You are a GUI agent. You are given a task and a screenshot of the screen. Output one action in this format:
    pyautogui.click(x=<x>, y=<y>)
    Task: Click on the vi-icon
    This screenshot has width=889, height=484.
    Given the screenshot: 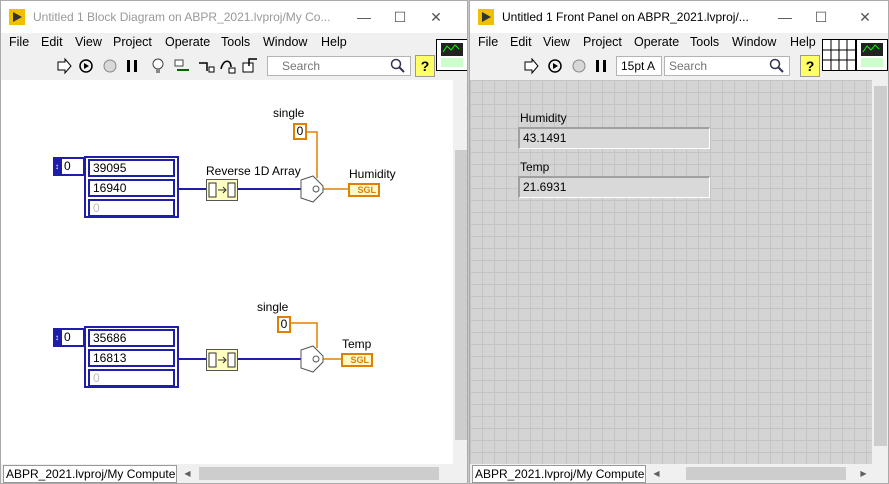 What is the action you would take?
    pyautogui.click(x=872, y=55)
    